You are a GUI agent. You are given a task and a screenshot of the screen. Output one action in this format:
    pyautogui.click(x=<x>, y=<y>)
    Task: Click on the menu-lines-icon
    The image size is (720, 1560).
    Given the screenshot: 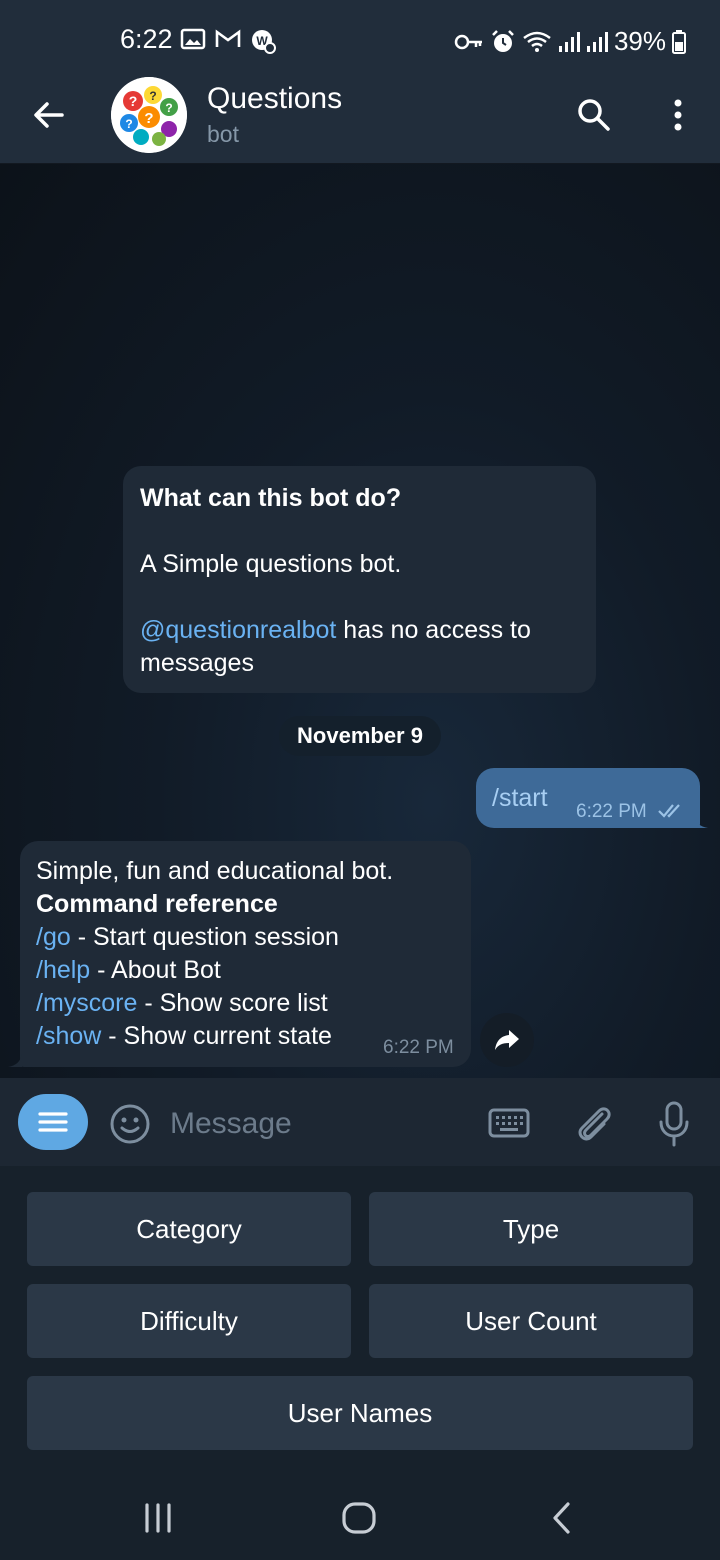 What is the action you would take?
    pyautogui.click(x=53, y=1122)
    